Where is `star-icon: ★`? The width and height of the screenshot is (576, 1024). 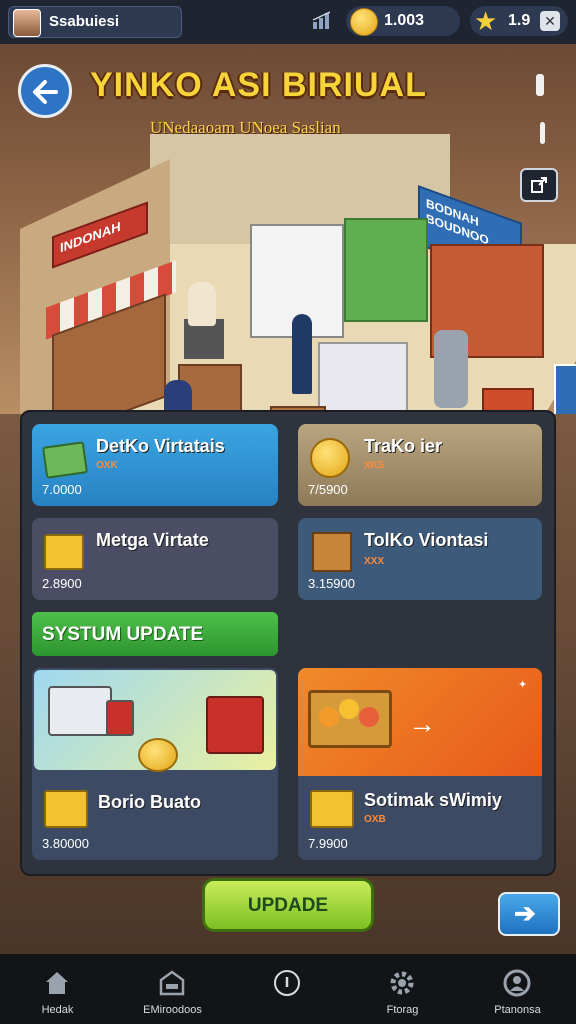
star-icon: ★ is located at coordinates (486, 21).